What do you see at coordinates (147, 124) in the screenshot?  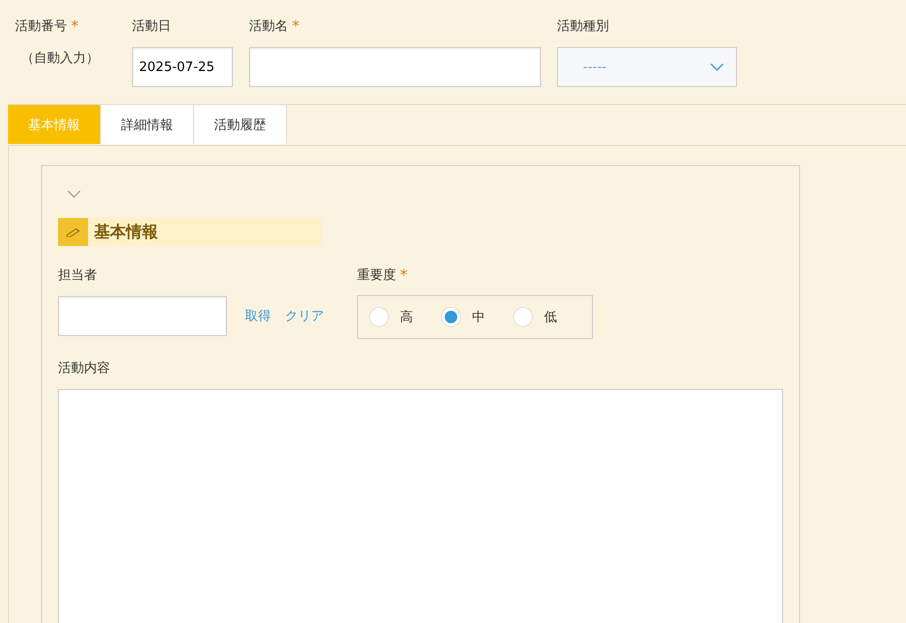 I see `tab: 詳細情報` at bounding box center [147, 124].